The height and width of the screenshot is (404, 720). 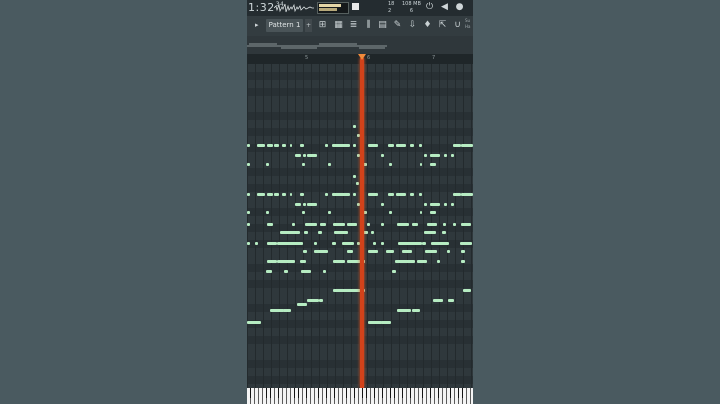 What do you see at coordinates (360, 396) in the screenshot?
I see `piano-keyboard` at bounding box center [360, 396].